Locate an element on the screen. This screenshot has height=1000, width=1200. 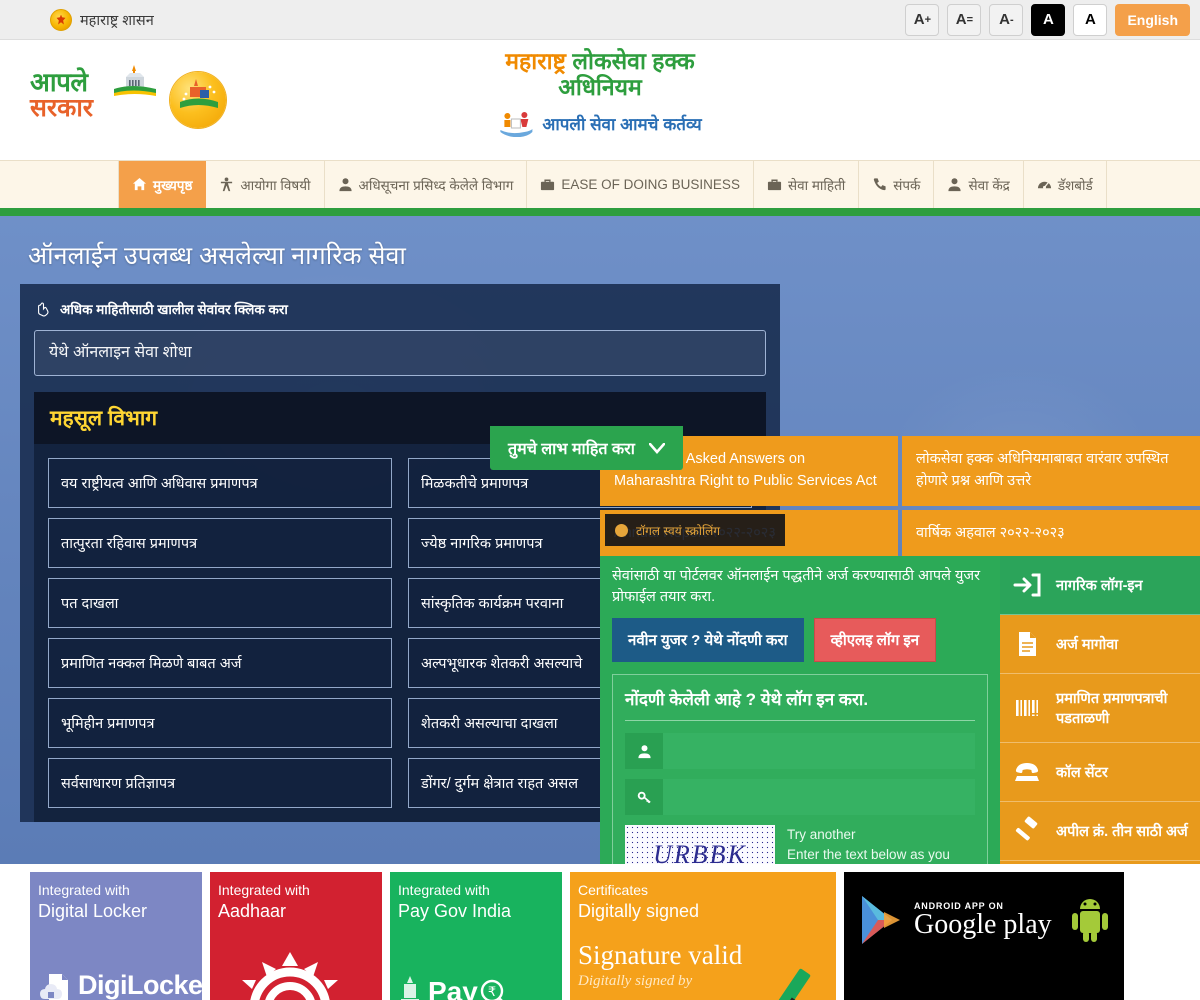
sidebar-label-verify-certificate: प्रमाणित प्रमाणपत्राची पडताळणी is located at coordinates (1112, 709).